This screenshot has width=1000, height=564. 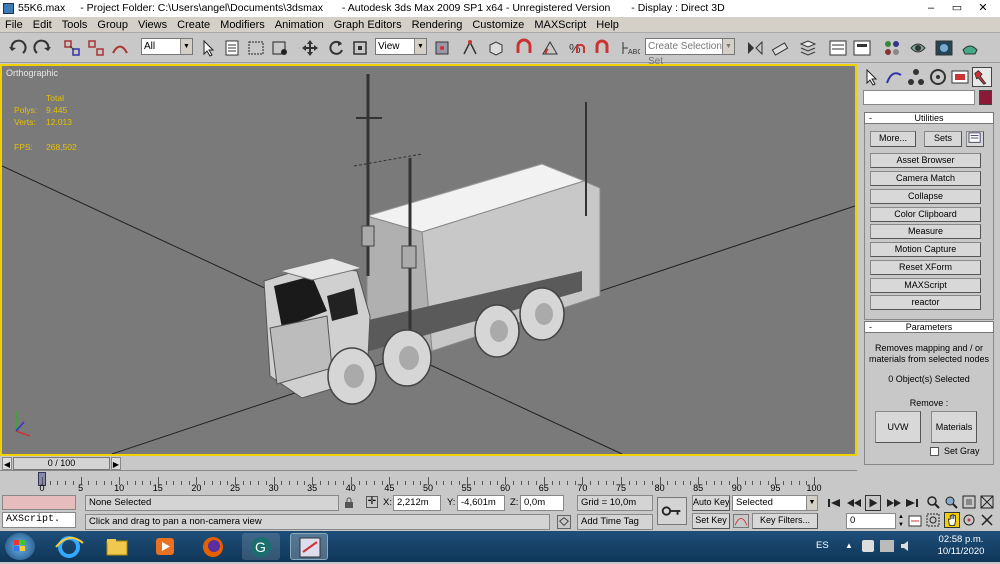 What do you see at coordinates (280, 48) in the screenshot?
I see `window-crossing-icon` at bounding box center [280, 48].